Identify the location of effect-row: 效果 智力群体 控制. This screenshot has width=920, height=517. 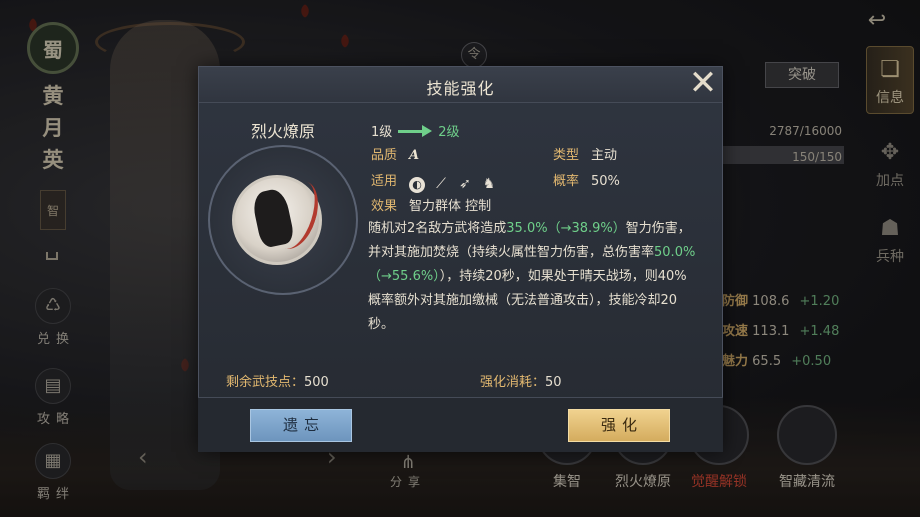
(431, 204).